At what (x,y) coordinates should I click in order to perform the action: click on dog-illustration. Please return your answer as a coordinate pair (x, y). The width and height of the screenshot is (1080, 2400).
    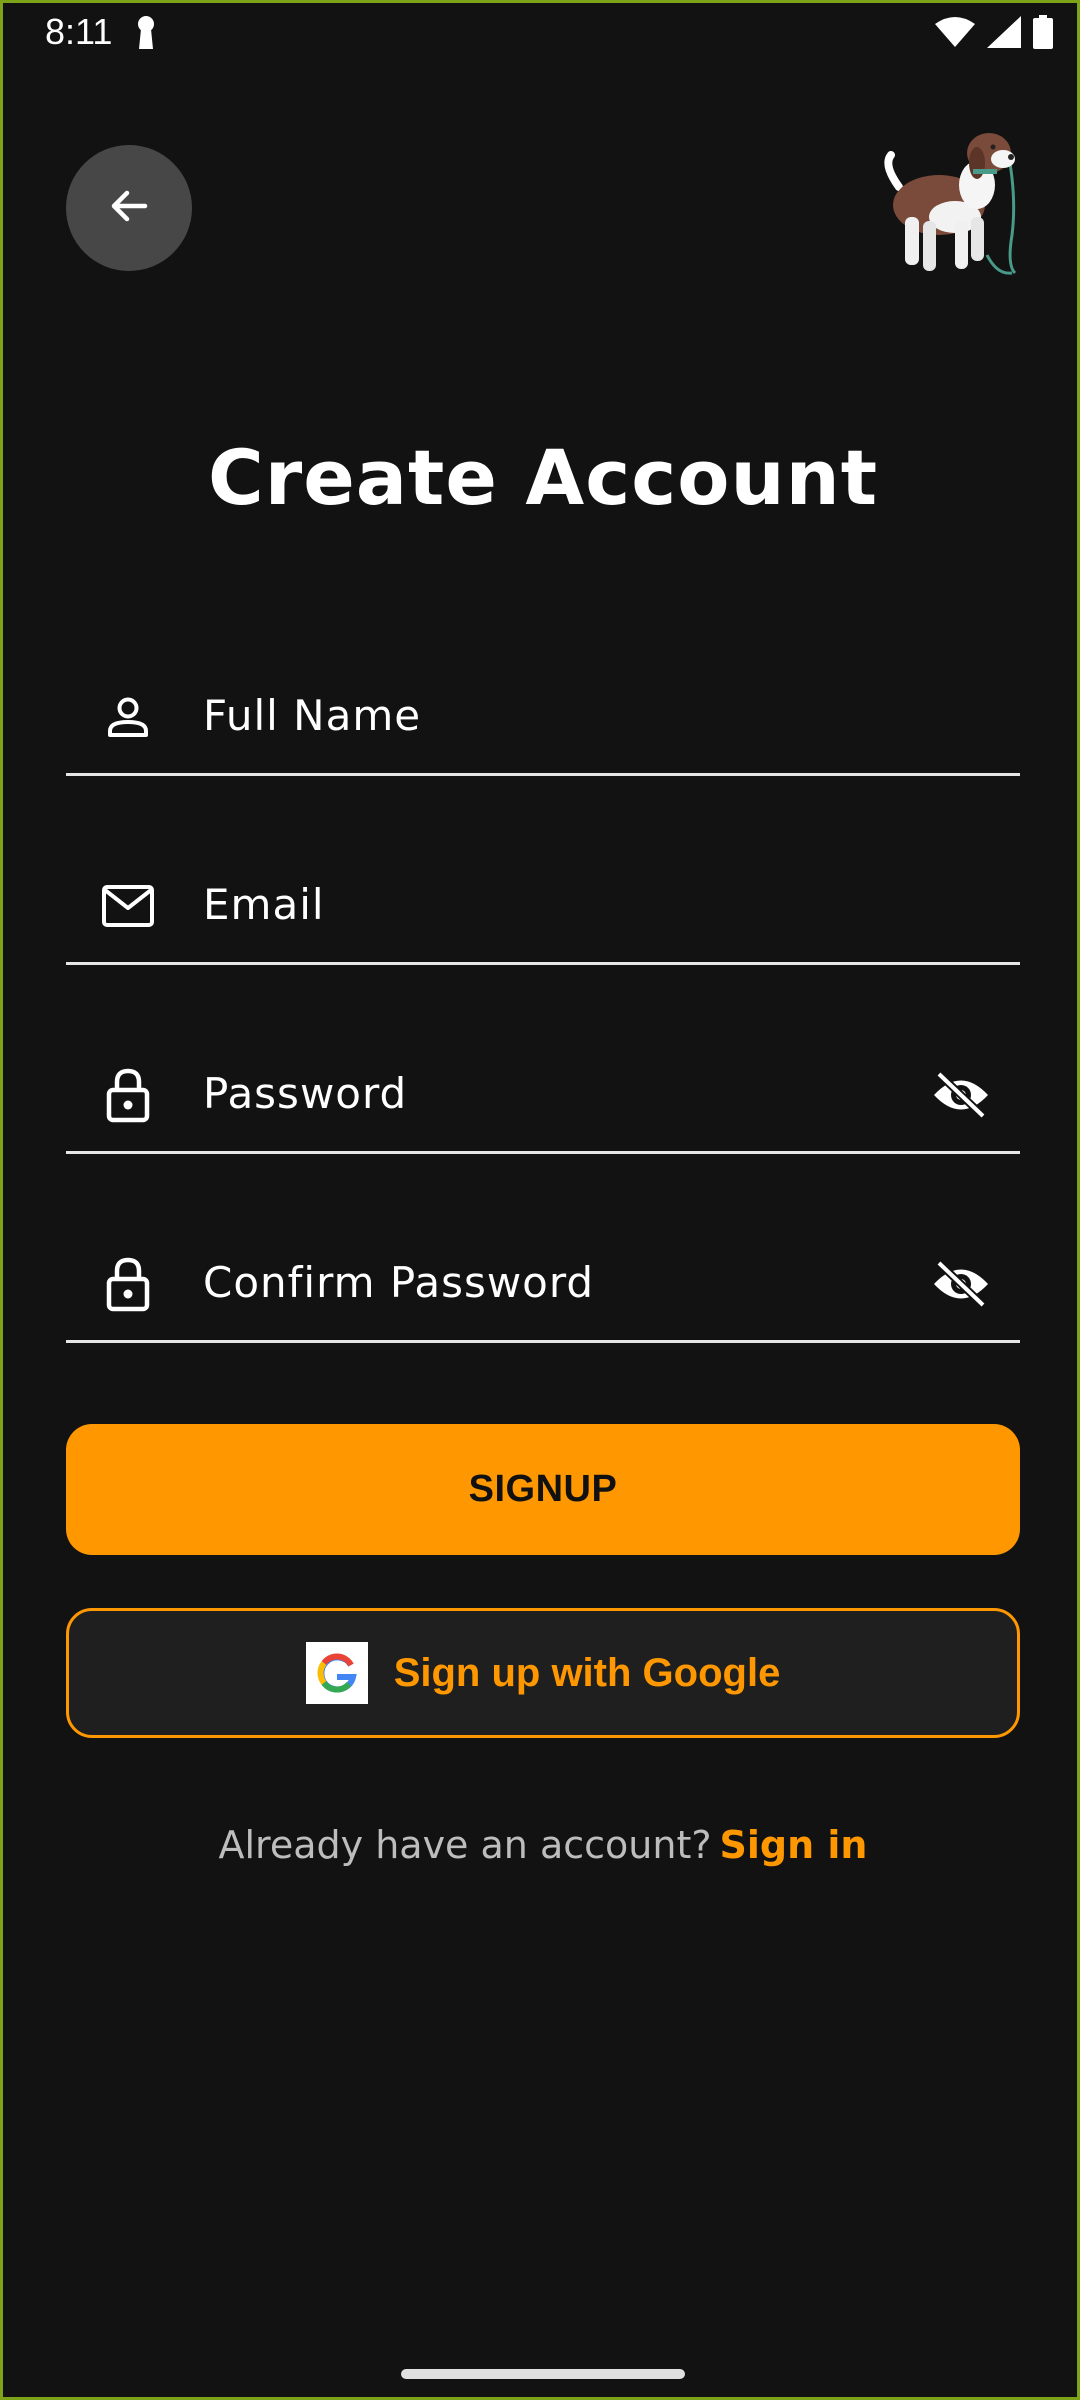
    Looking at the image, I should click on (952, 201).